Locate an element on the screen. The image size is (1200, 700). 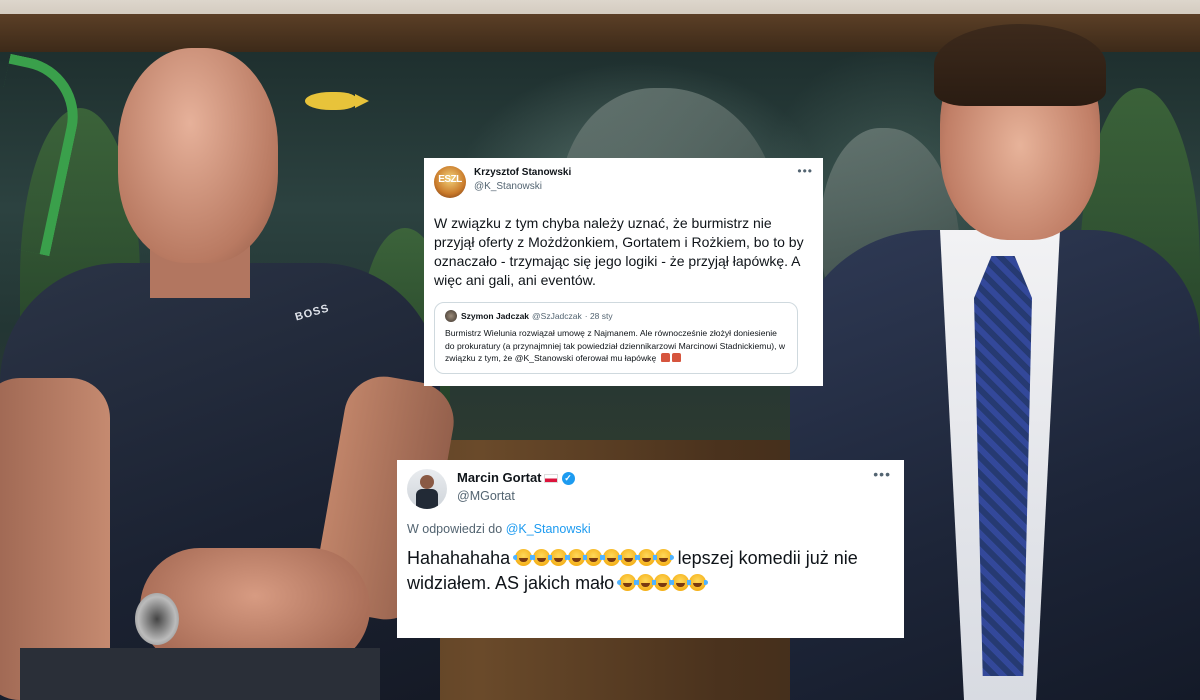
author-handle: @K_Stanowski is located at coordinates (522, 187).